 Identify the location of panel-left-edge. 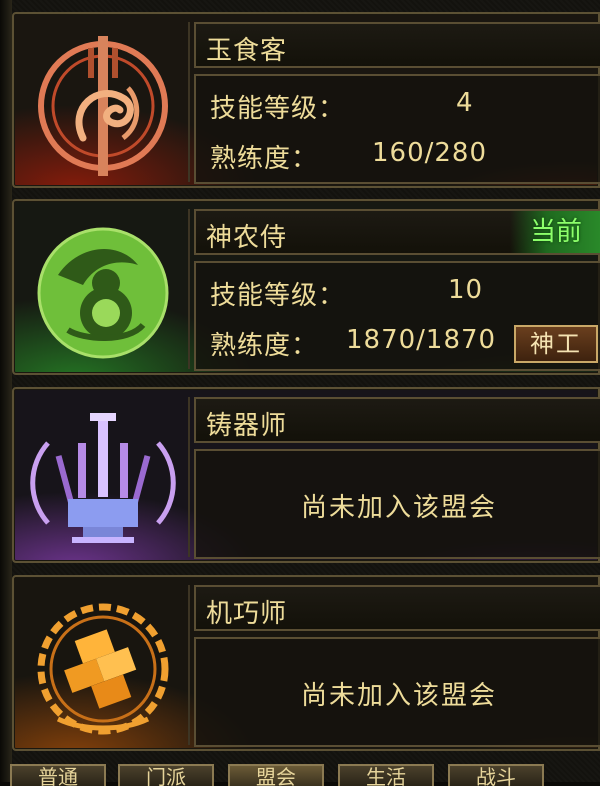
(6, 391).